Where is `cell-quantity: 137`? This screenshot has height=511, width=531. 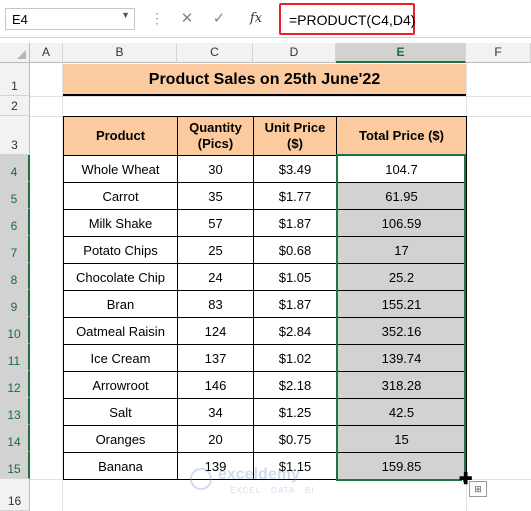 cell-quantity: 137 is located at coordinates (215, 358).